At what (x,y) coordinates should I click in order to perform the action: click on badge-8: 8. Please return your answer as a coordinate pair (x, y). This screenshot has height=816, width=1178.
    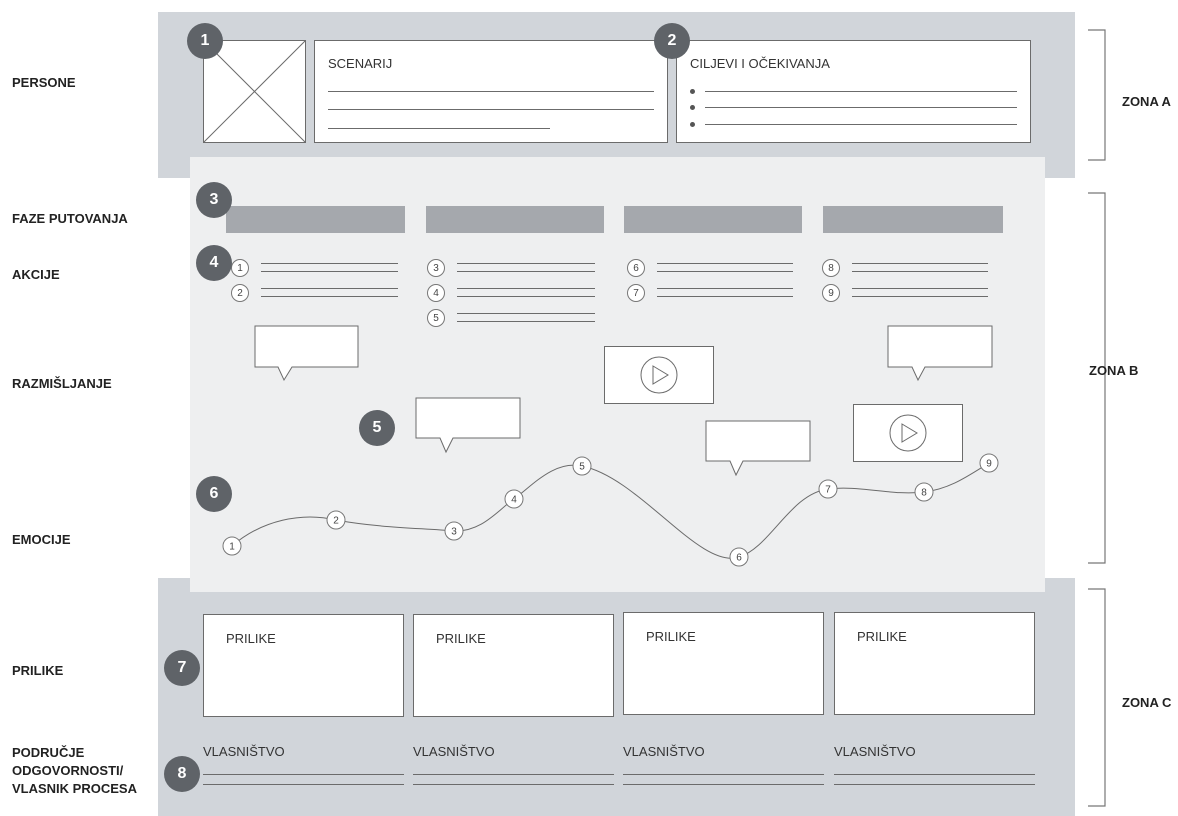
    Looking at the image, I should click on (182, 774).